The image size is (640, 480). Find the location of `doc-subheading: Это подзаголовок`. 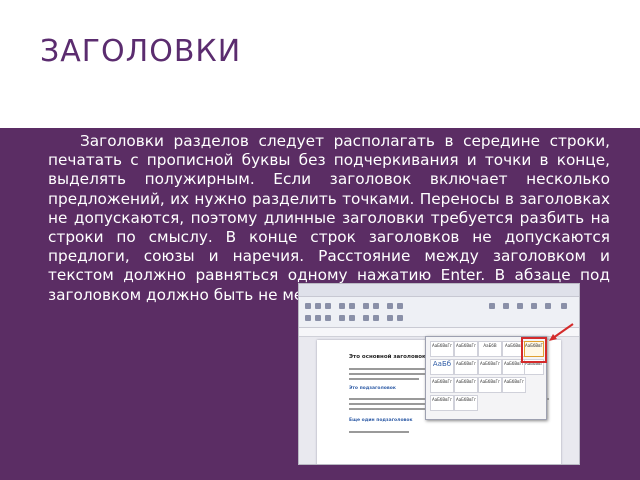

doc-subheading: Это подзаголовок is located at coordinates (372, 388).